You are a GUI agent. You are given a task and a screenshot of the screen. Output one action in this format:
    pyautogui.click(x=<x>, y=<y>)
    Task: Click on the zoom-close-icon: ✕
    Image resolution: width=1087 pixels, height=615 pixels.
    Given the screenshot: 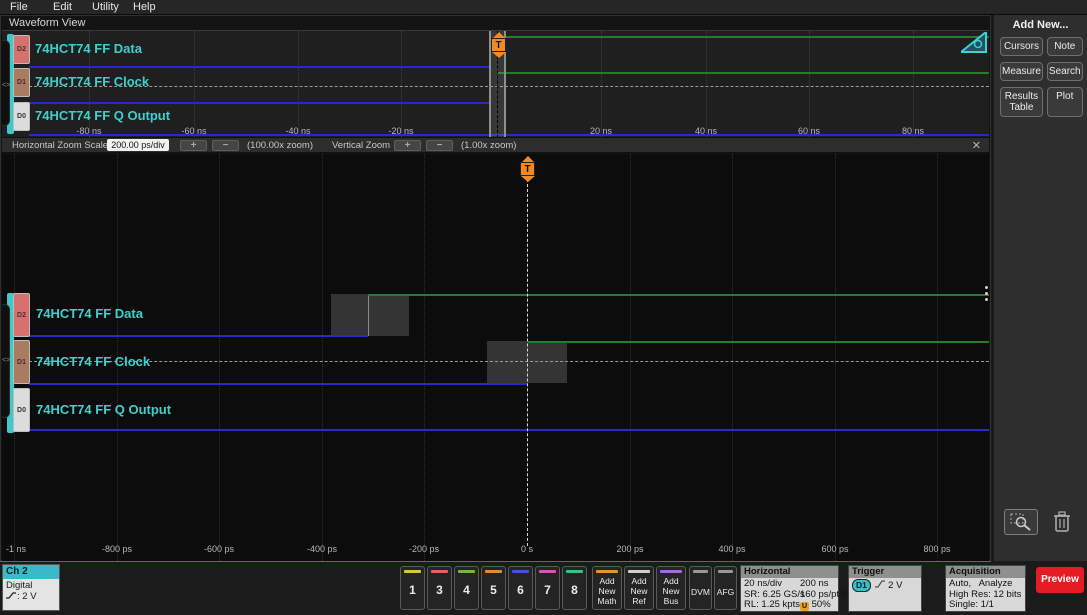 What is the action you would take?
    pyautogui.click(x=976, y=145)
    